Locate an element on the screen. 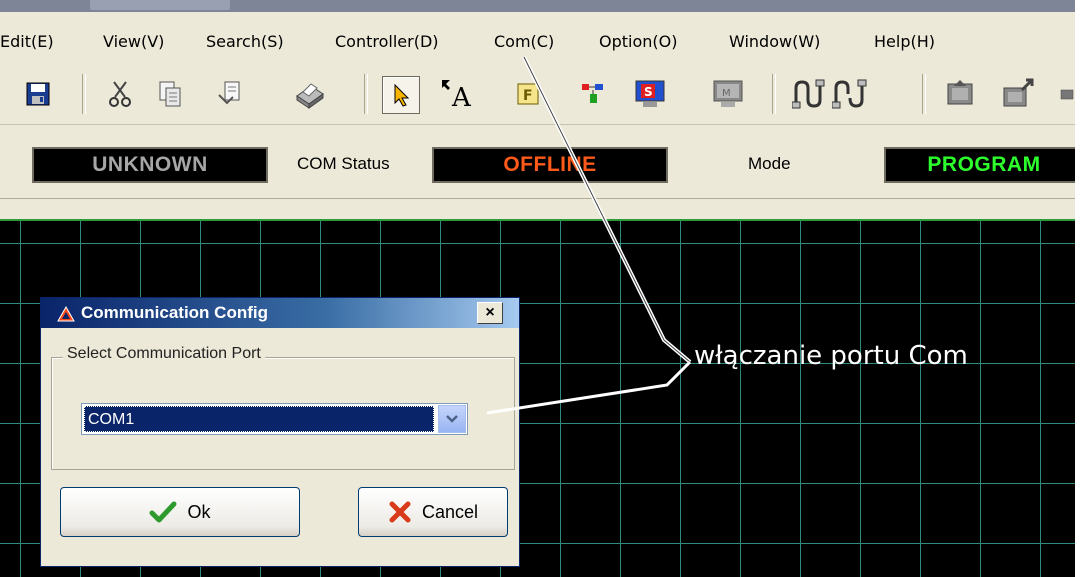 Image resolution: width=1087 pixels, height=577 pixels. menu-search: Search(S) is located at coordinates (245, 41).